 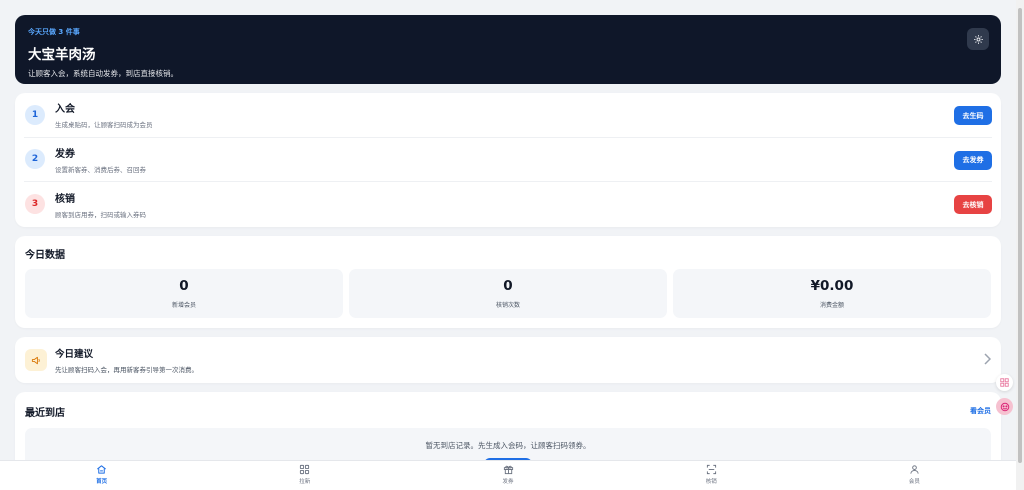 I want to click on page-scrollbar, so click(x=1020, y=245).